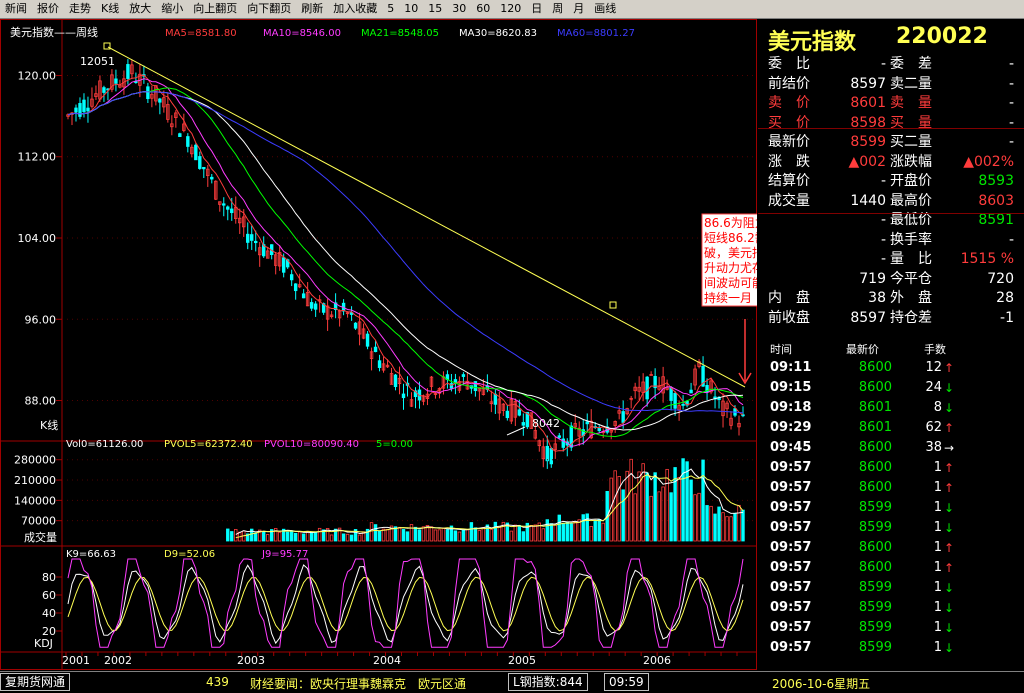 The width and height of the screenshot is (1024, 693). I want to click on quote-label: 最高价, so click(911, 200).